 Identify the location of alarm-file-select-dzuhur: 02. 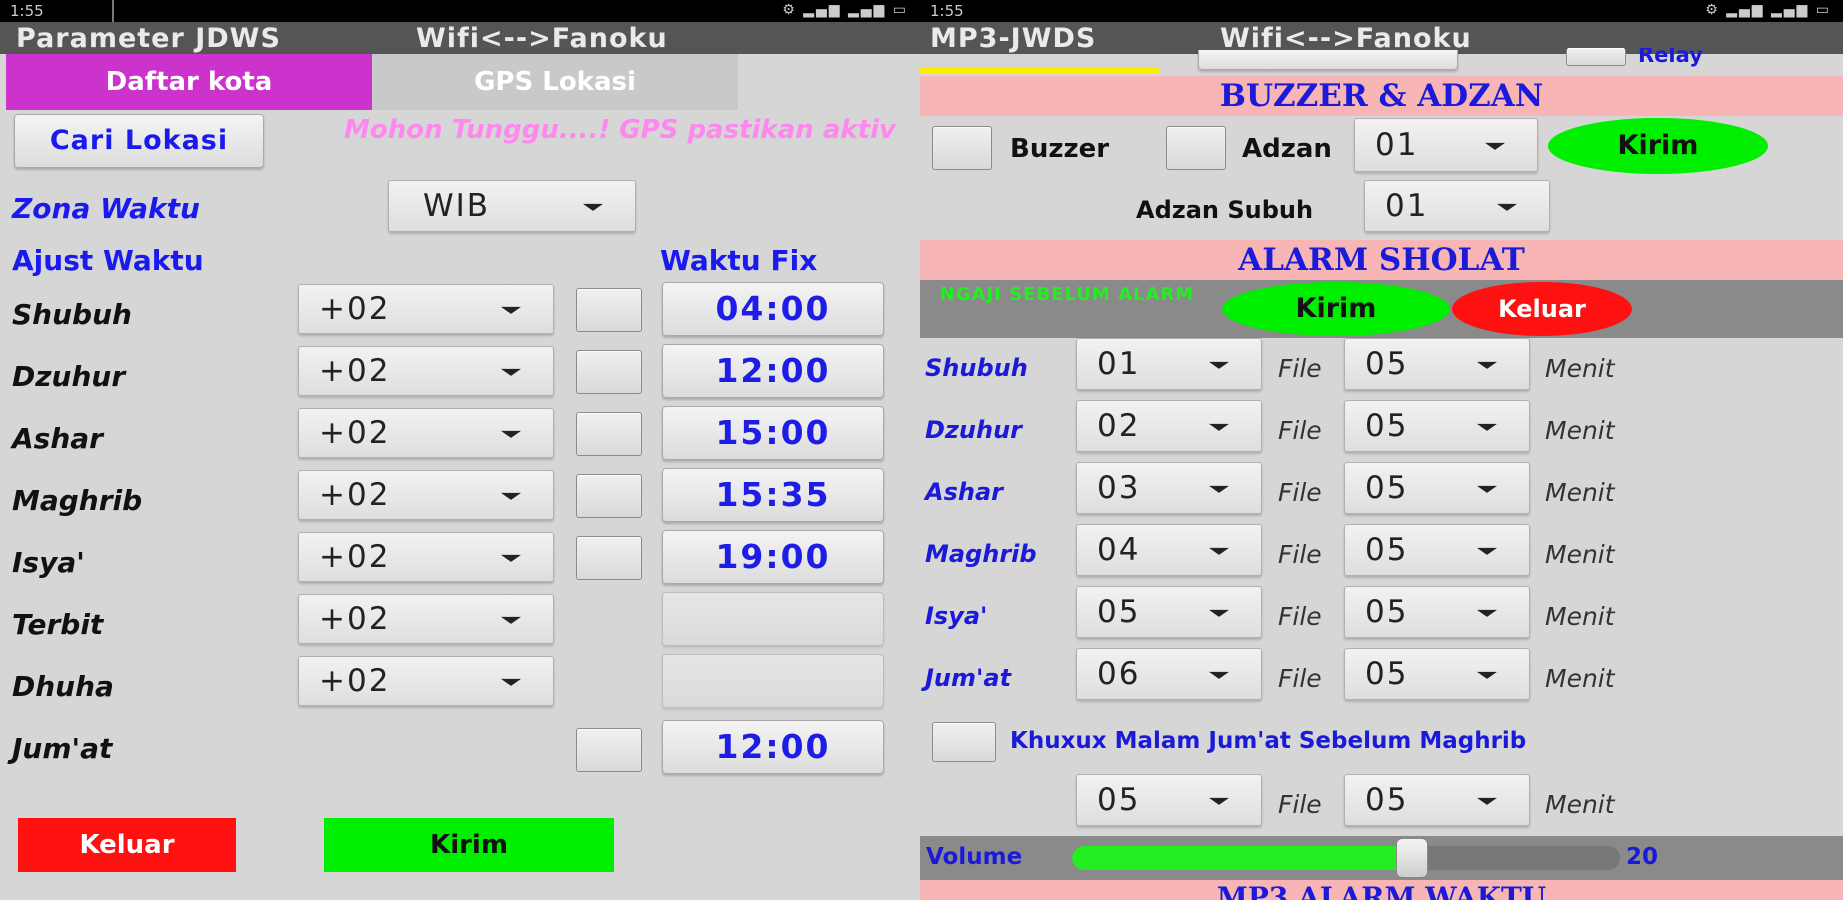
(1169, 426).